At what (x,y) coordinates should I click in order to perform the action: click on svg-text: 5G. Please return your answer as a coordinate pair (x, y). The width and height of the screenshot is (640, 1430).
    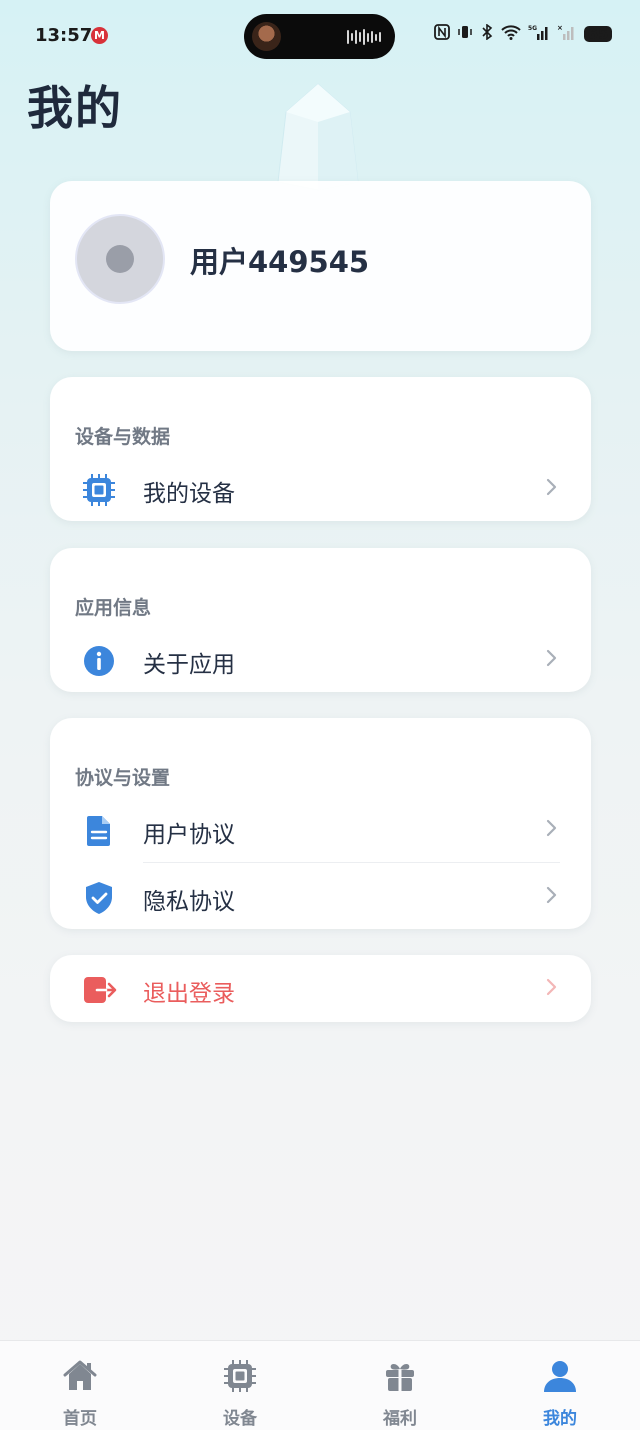
    Looking at the image, I should click on (532, 28).